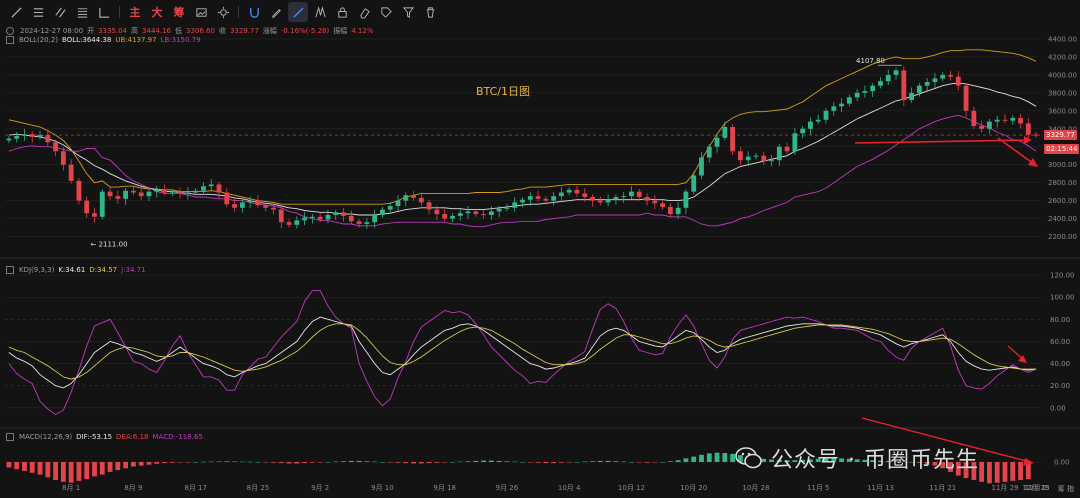  I want to click on x-tick-label: 11月 13, so click(880, 488).